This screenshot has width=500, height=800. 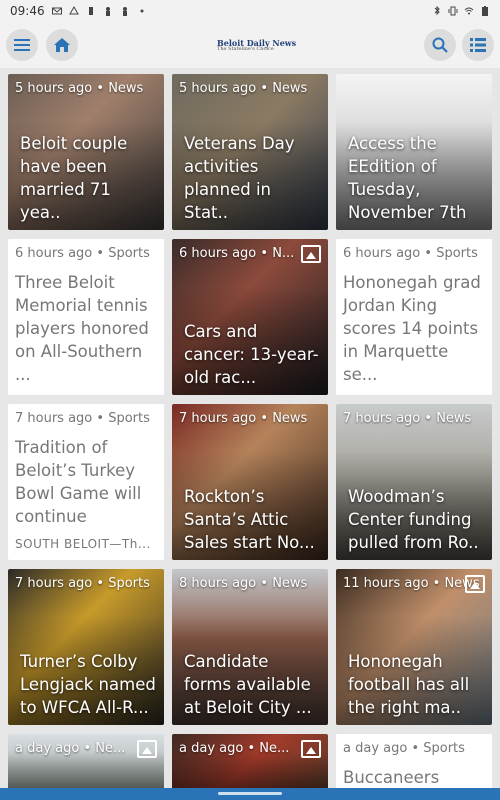 What do you see at coordinates (414, 764) in the screenshot?
I see `article-card: a day ago • Sports Buccaneers` at bounding box center [414, 764].